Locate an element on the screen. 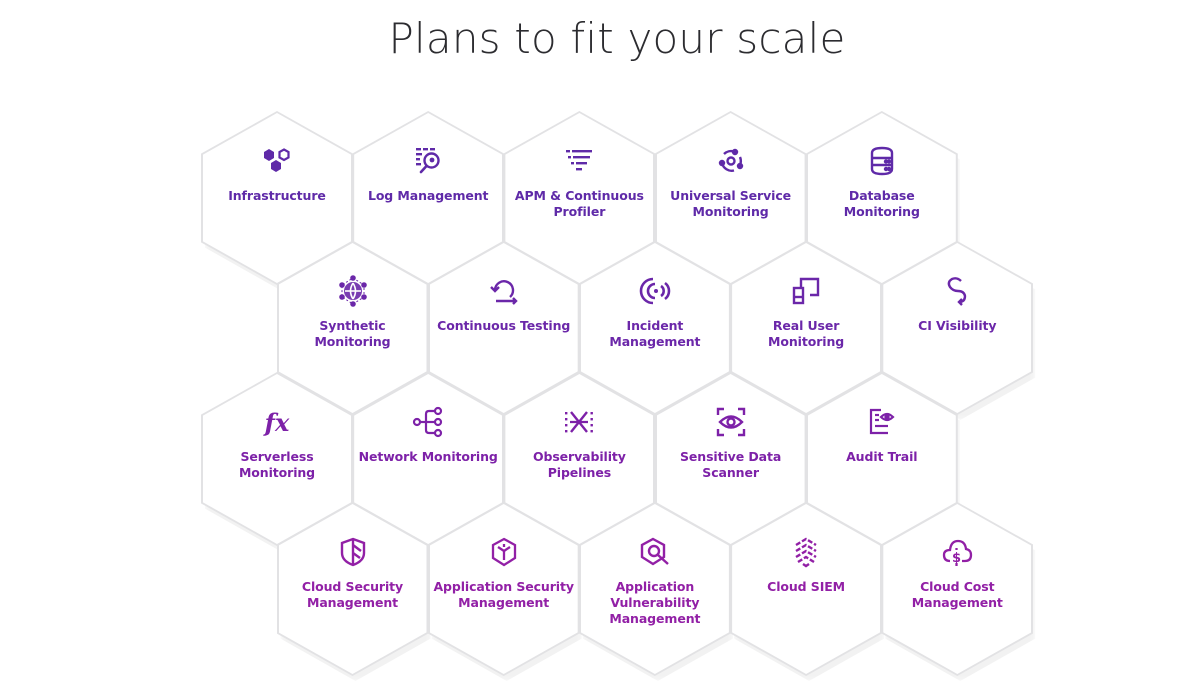 This screenshot has width=1200, height=699. tile-content: Universal Service Monitoring is located at coordinates (731, 182).